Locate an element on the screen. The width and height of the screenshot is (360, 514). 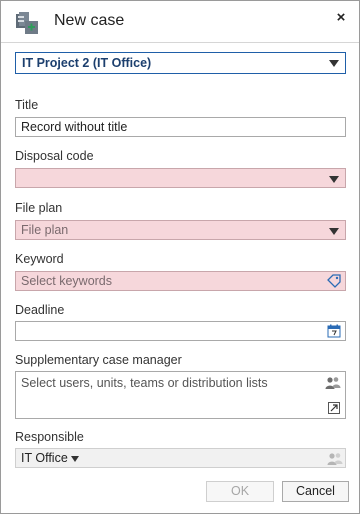
tag-icon is located at coordinates (334, 281).